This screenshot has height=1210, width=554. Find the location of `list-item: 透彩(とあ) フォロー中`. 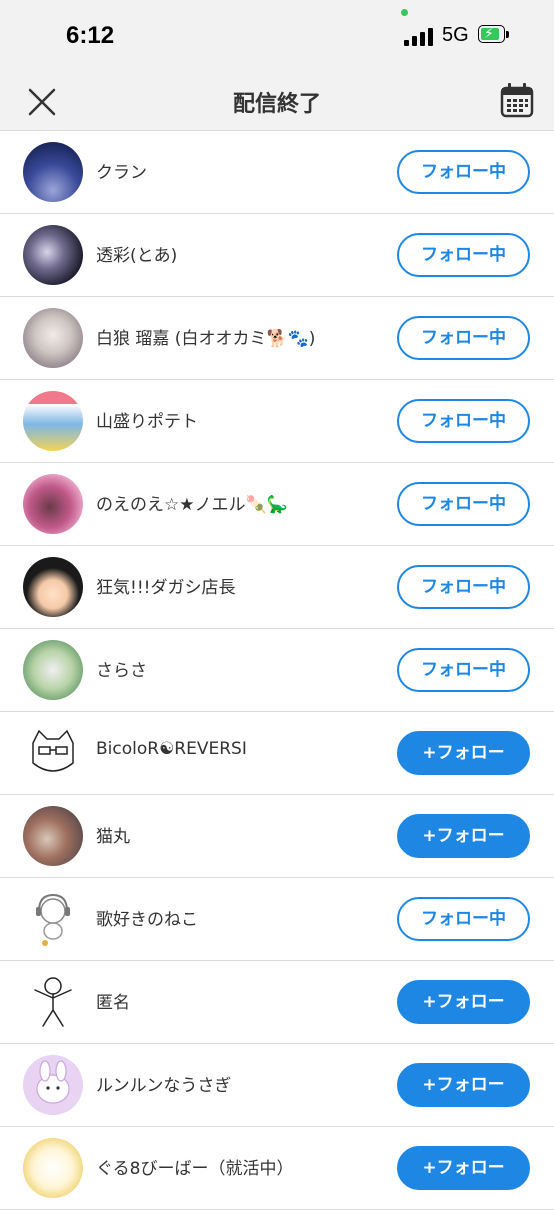

list-item: 透彩(とあ) フォロー中 is located at coordinates (277, 255).